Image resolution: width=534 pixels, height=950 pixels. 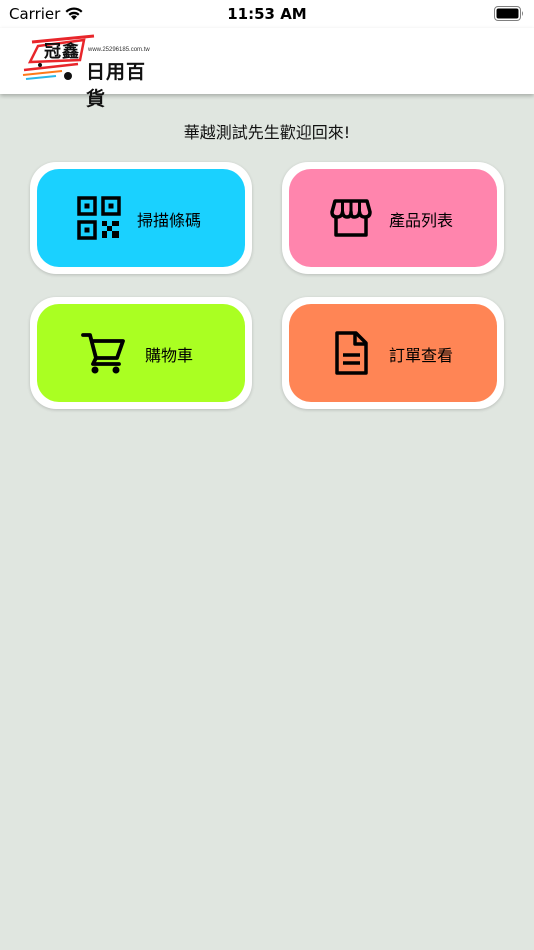 I want to click on scan-barcode-button: 掃描條碼, so click(x=141, y=218).